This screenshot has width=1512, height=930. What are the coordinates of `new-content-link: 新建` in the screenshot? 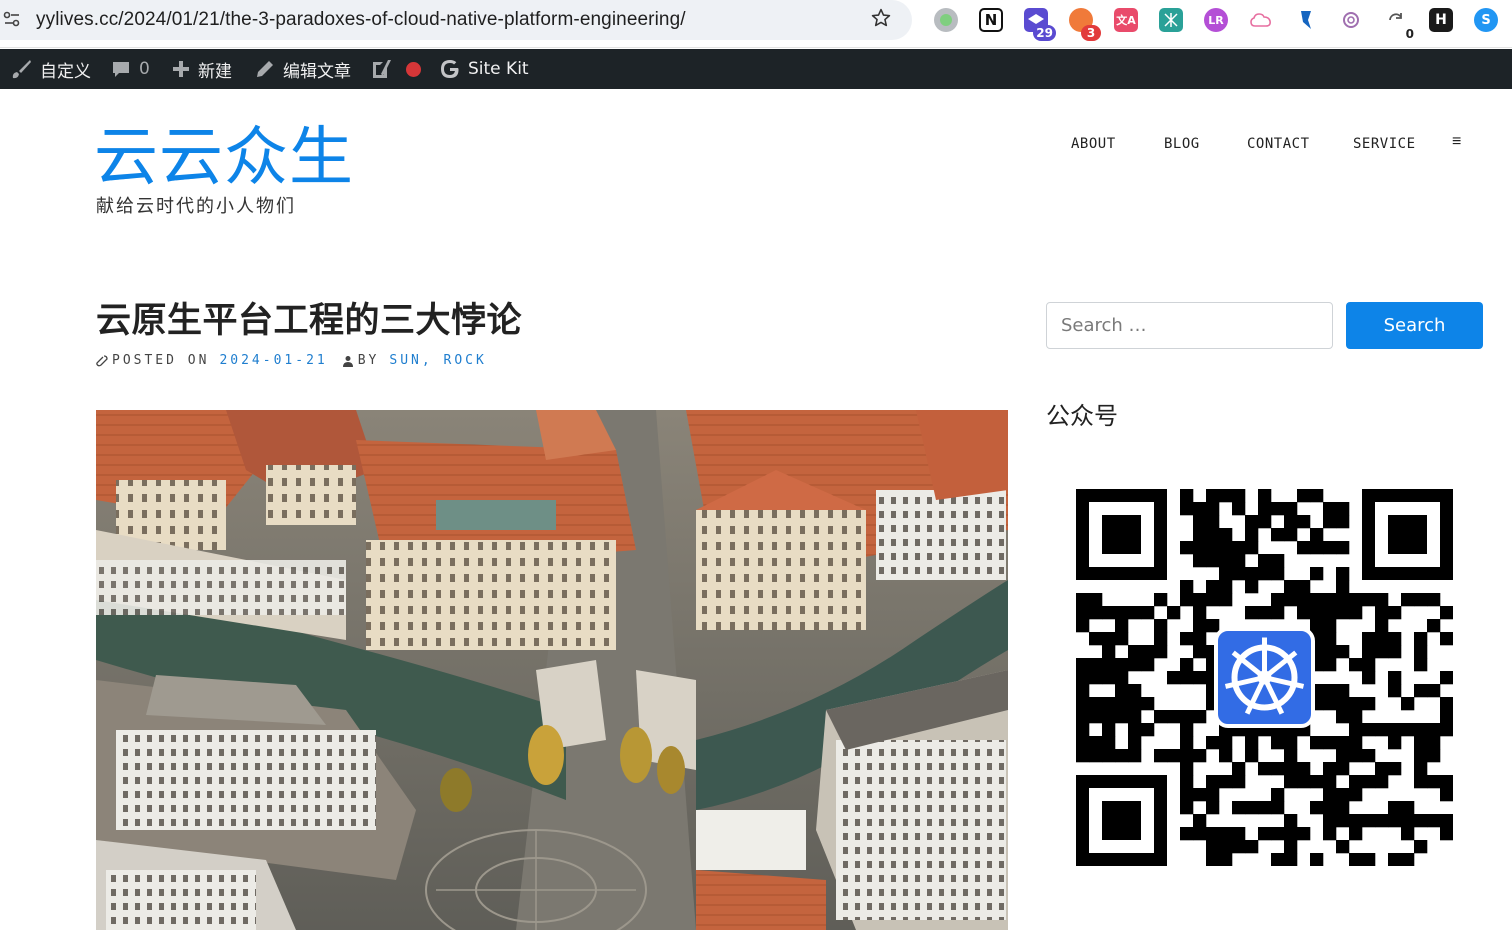 It's located at (202, 69).